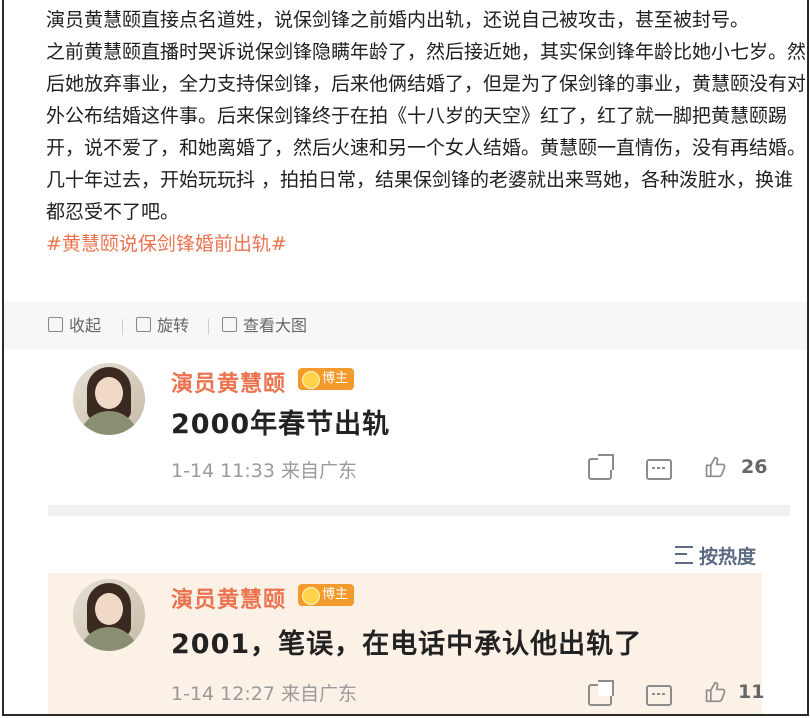  Describe the element at coordinates (264, 471) in the screenshot. I see `comment-meta: 1-14 11:33 来自广东` at that location.